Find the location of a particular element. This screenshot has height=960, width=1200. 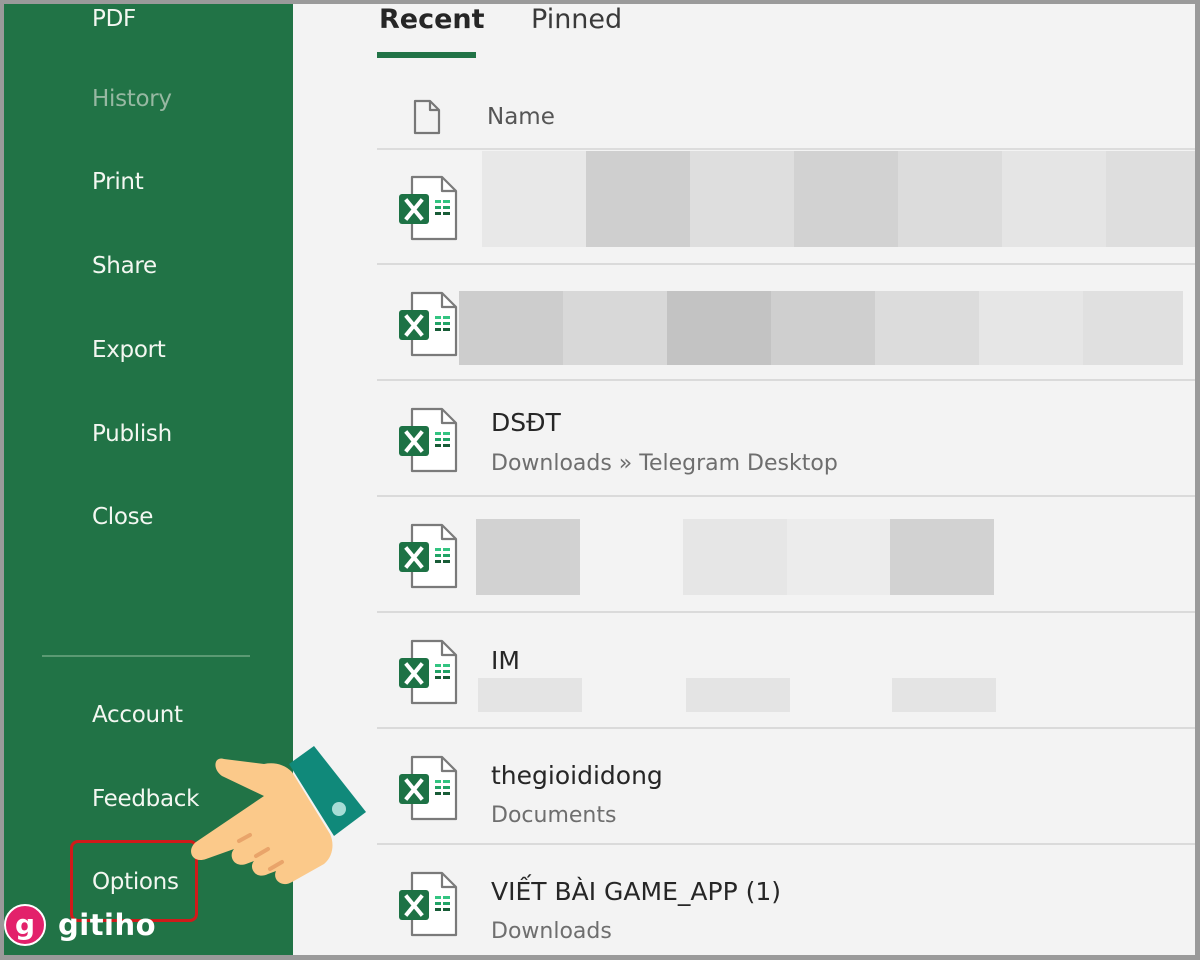

sidebar-divider is located at coordinates (146, 656).